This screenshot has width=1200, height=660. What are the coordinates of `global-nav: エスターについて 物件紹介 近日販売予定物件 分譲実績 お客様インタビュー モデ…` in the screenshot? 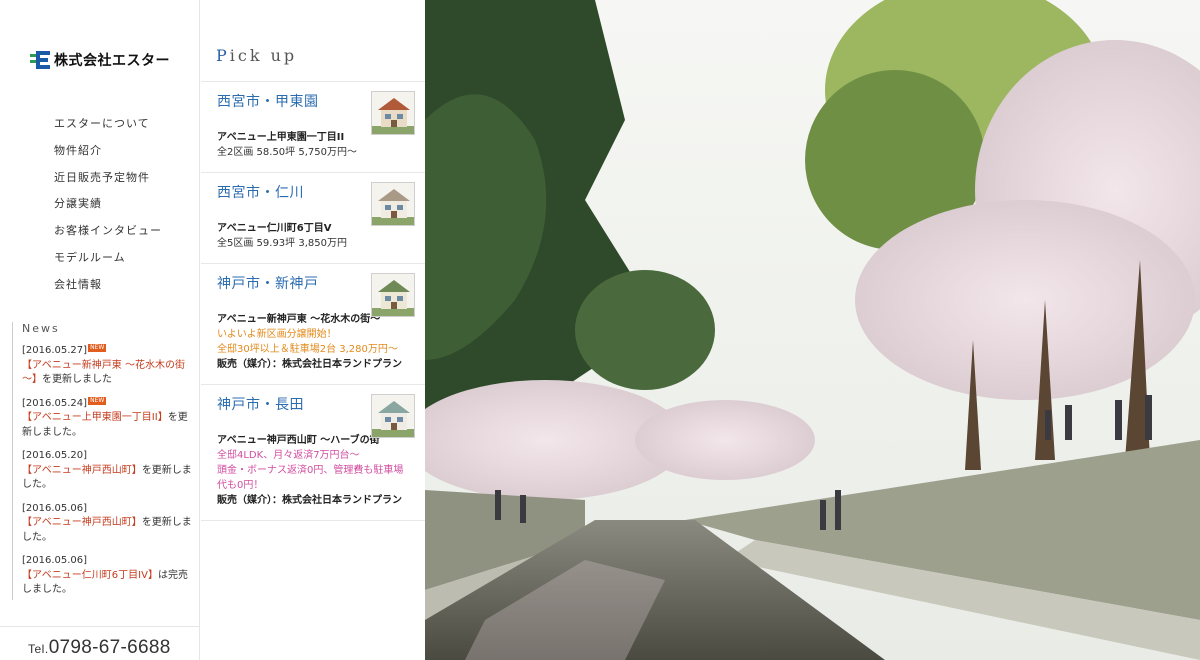 It's located at (108, 210).